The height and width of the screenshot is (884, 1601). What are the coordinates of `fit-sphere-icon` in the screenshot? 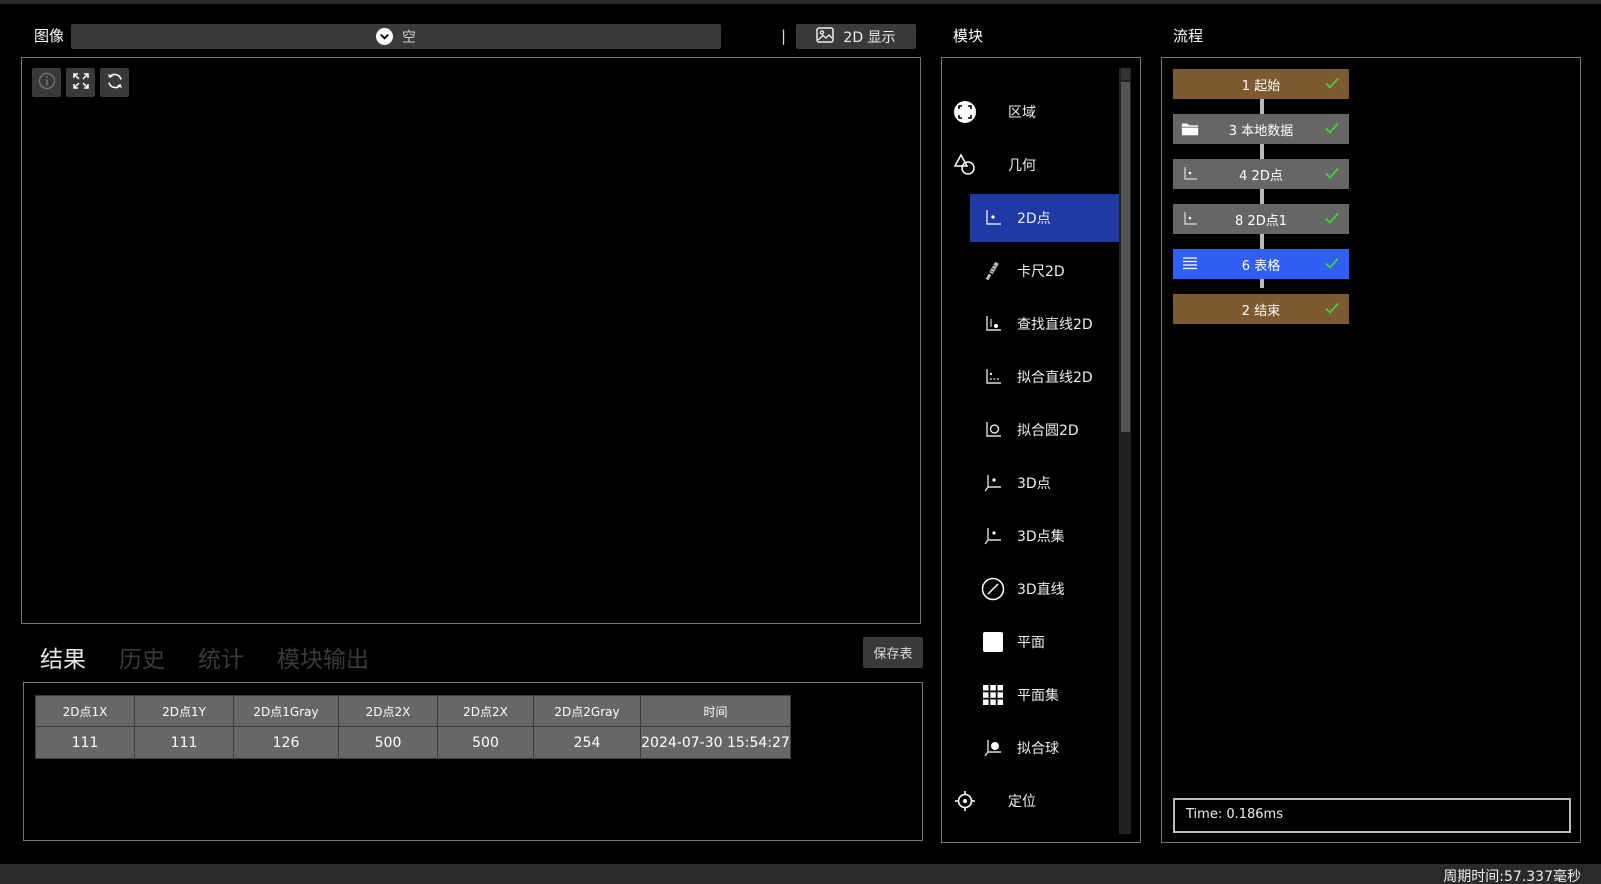 It's located at (993, 748).